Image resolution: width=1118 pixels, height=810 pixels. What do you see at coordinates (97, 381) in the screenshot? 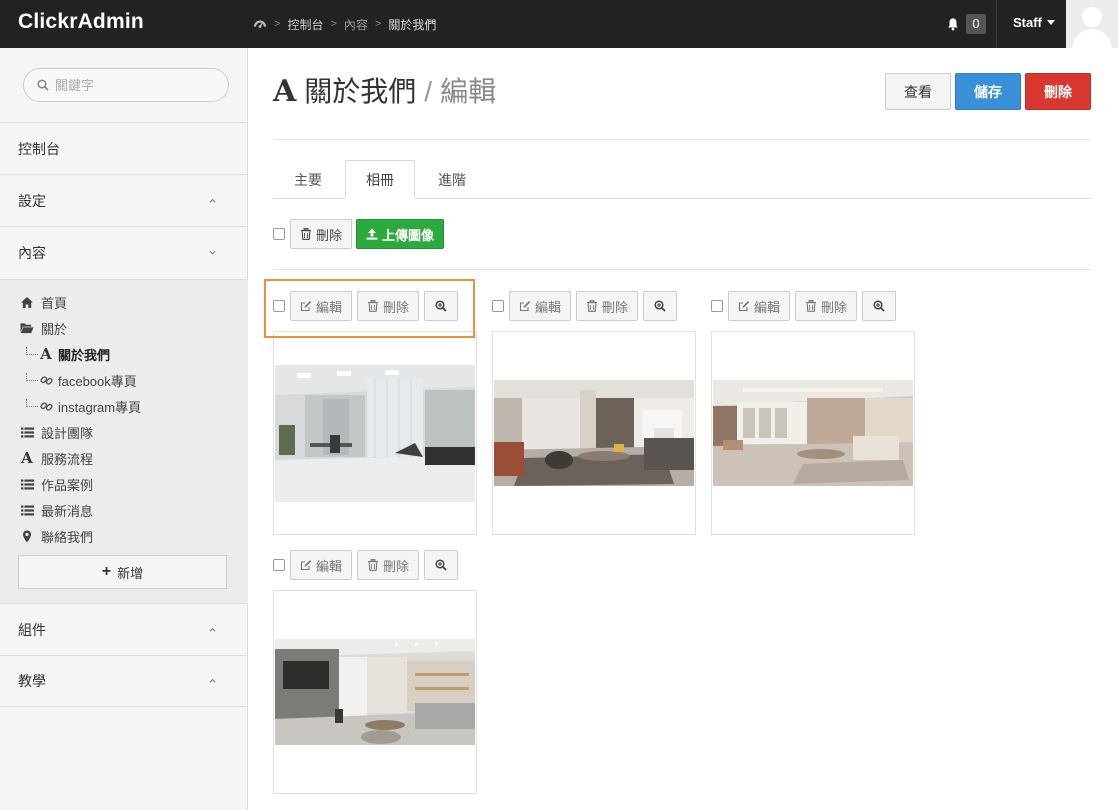
I see `sidebar-item-label: facebook專頁` at bounding box center [97, 381].